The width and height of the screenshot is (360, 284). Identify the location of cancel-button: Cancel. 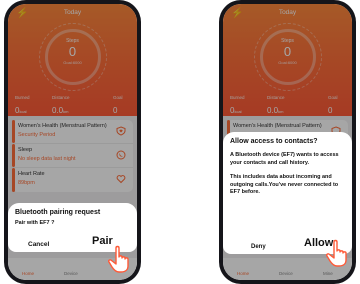
(38, 244).